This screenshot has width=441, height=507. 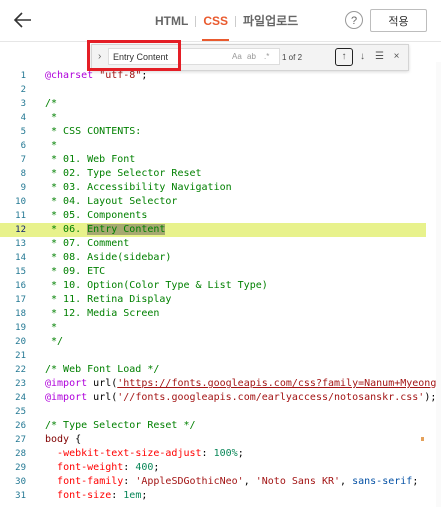 I want to click on code-text: body {, so click(x=63, y=439).